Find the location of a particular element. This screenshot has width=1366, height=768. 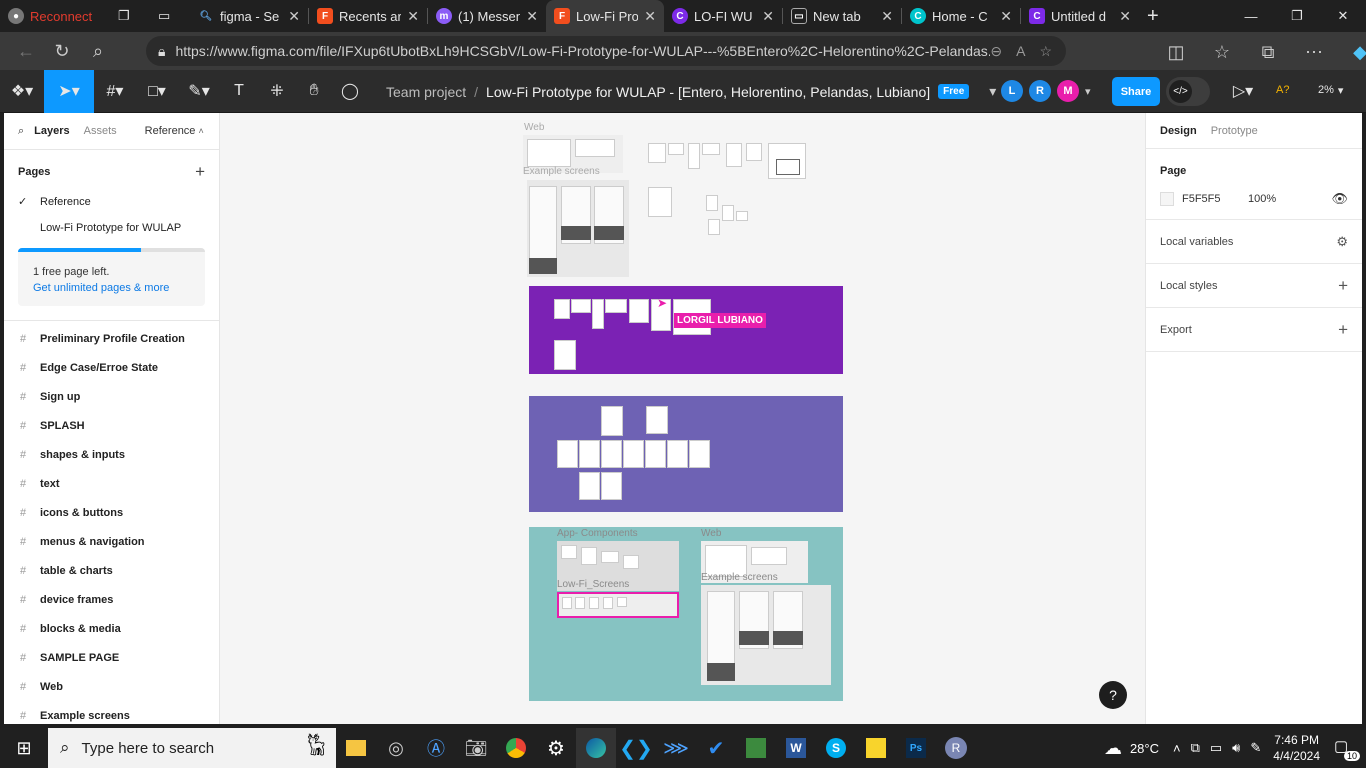

search-button: ⌕ is located at coordinates (98, 51).